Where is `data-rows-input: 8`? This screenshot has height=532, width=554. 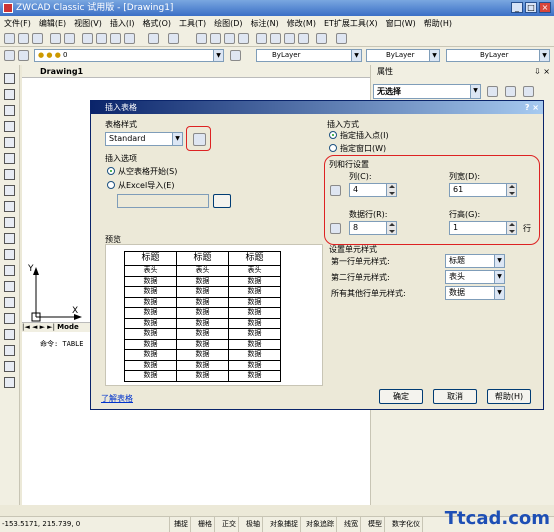
data-rows-input: 8 is located at coordinates (373, 228).